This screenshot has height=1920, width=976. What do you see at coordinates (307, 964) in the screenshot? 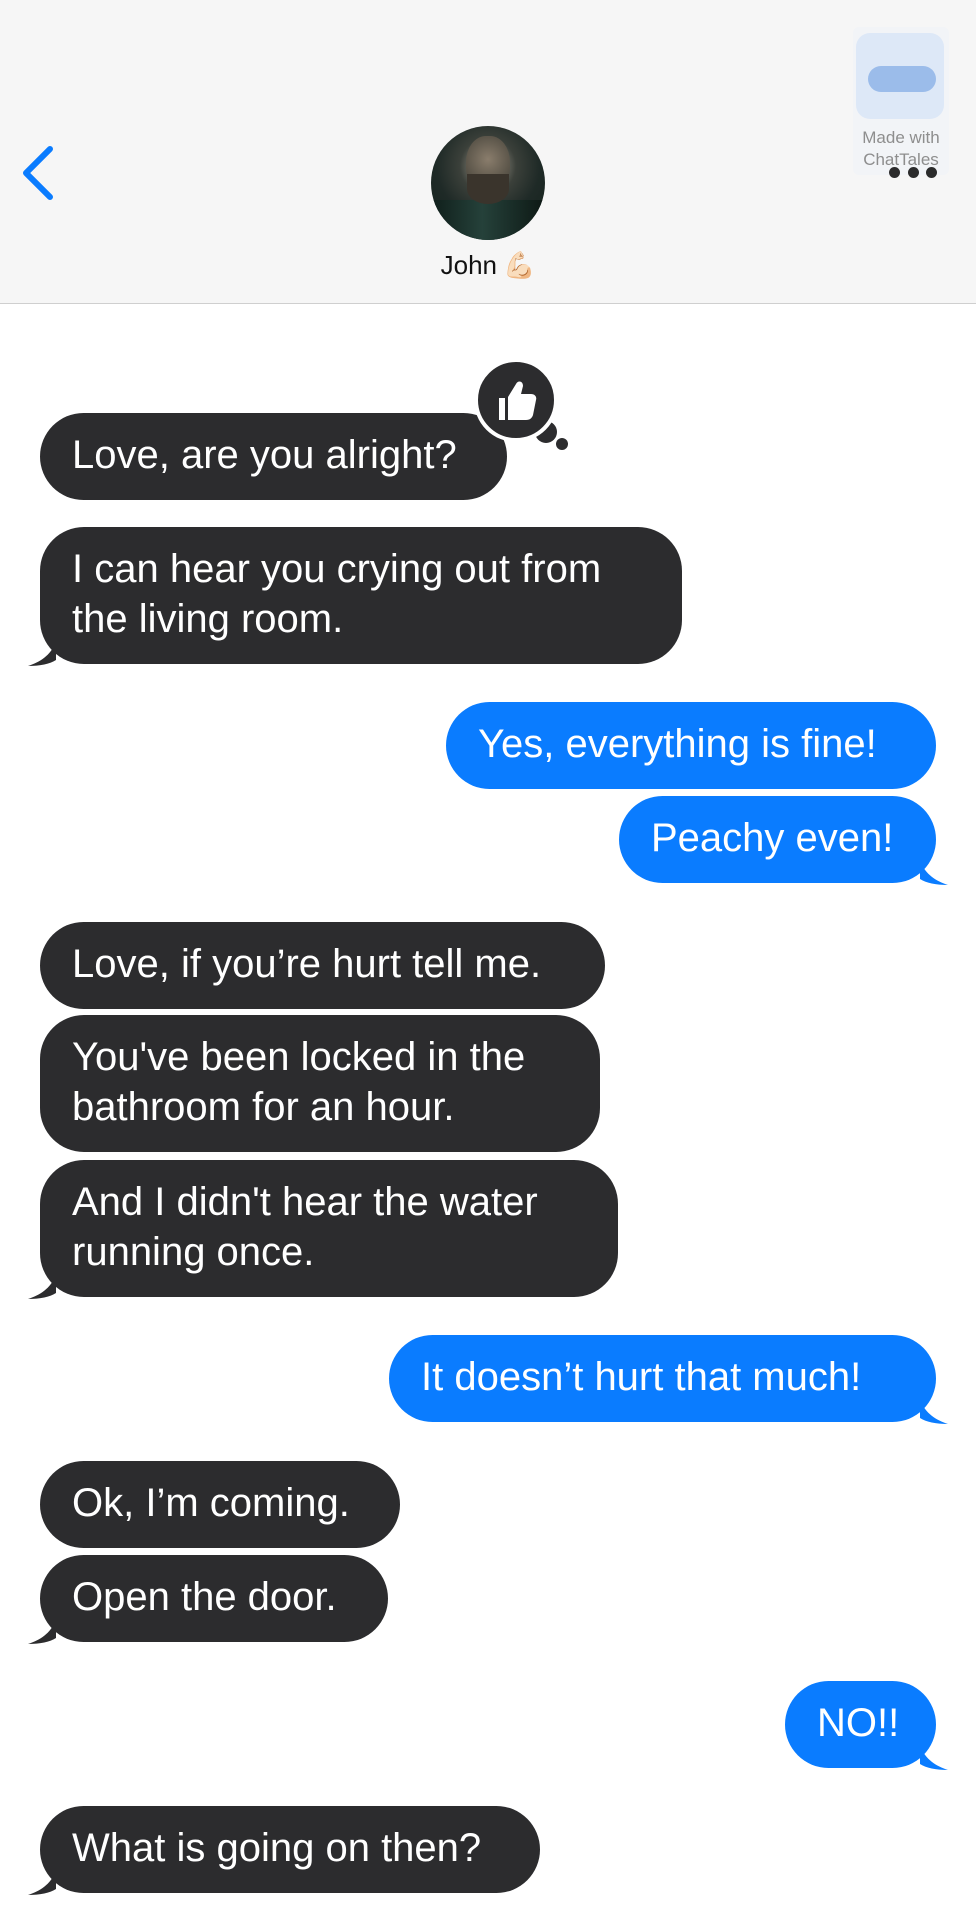
I see `message-text: Love, if you’re hurt tell me.` at bounding box center [307, 964].